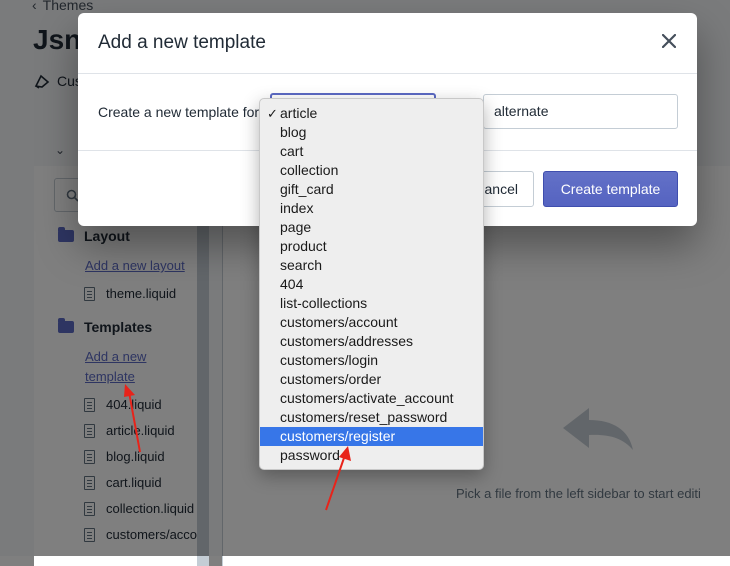 This screenshot has width=730, height=566. Describe the element at coordinates (371, 151) in the screenshot. I see `dropdown-option: cart` at that location.